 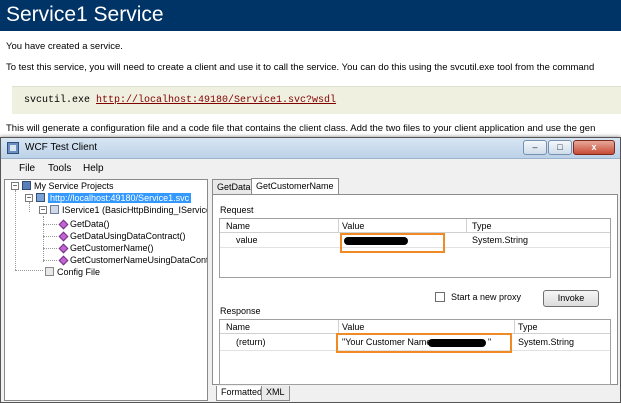 What do you see at coordinates (310, 148) in the screenshot?
I see `title-bar: WCF Test Client – □ x` at bounding box center [310, 148].